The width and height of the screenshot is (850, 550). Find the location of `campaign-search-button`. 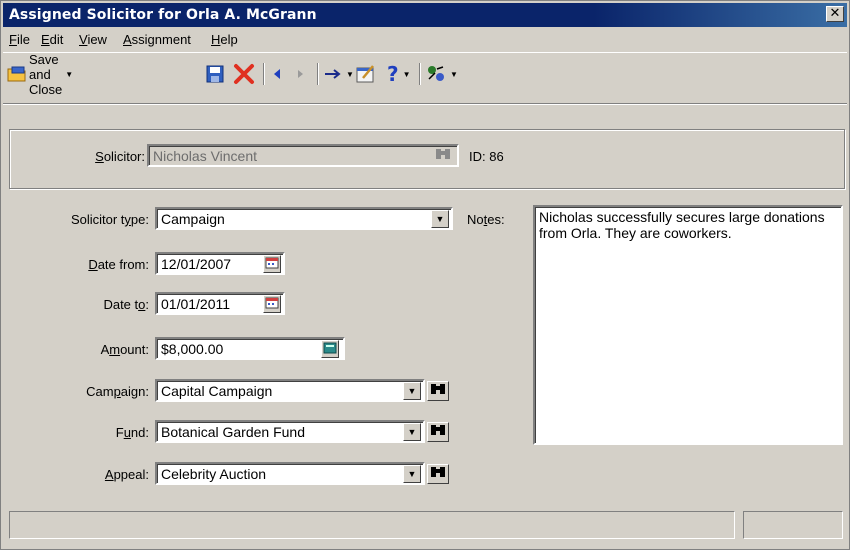

campaign-search-button is located at coordinates (438, 391).